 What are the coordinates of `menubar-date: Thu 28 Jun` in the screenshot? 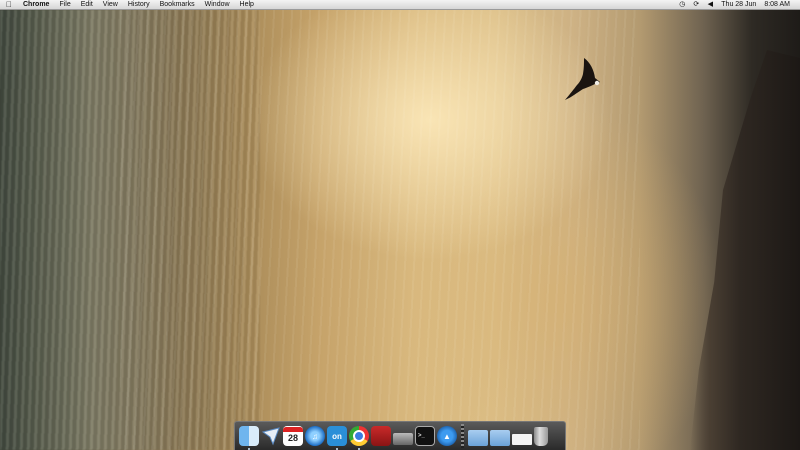 It's located at (738, 5).